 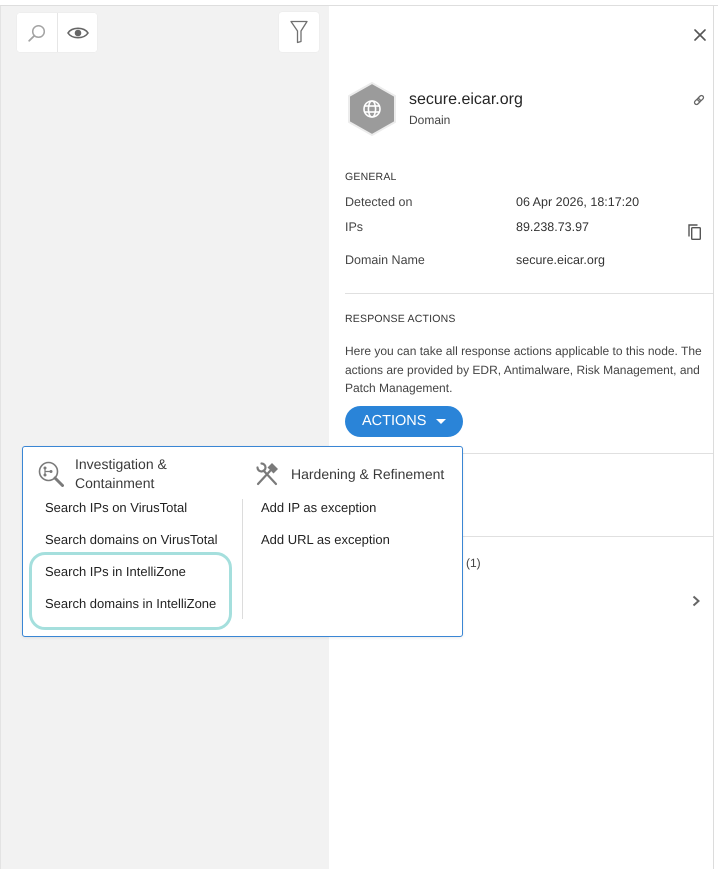 I want to click on menu-item: Add IP as exception, so click(x=318, y=508).